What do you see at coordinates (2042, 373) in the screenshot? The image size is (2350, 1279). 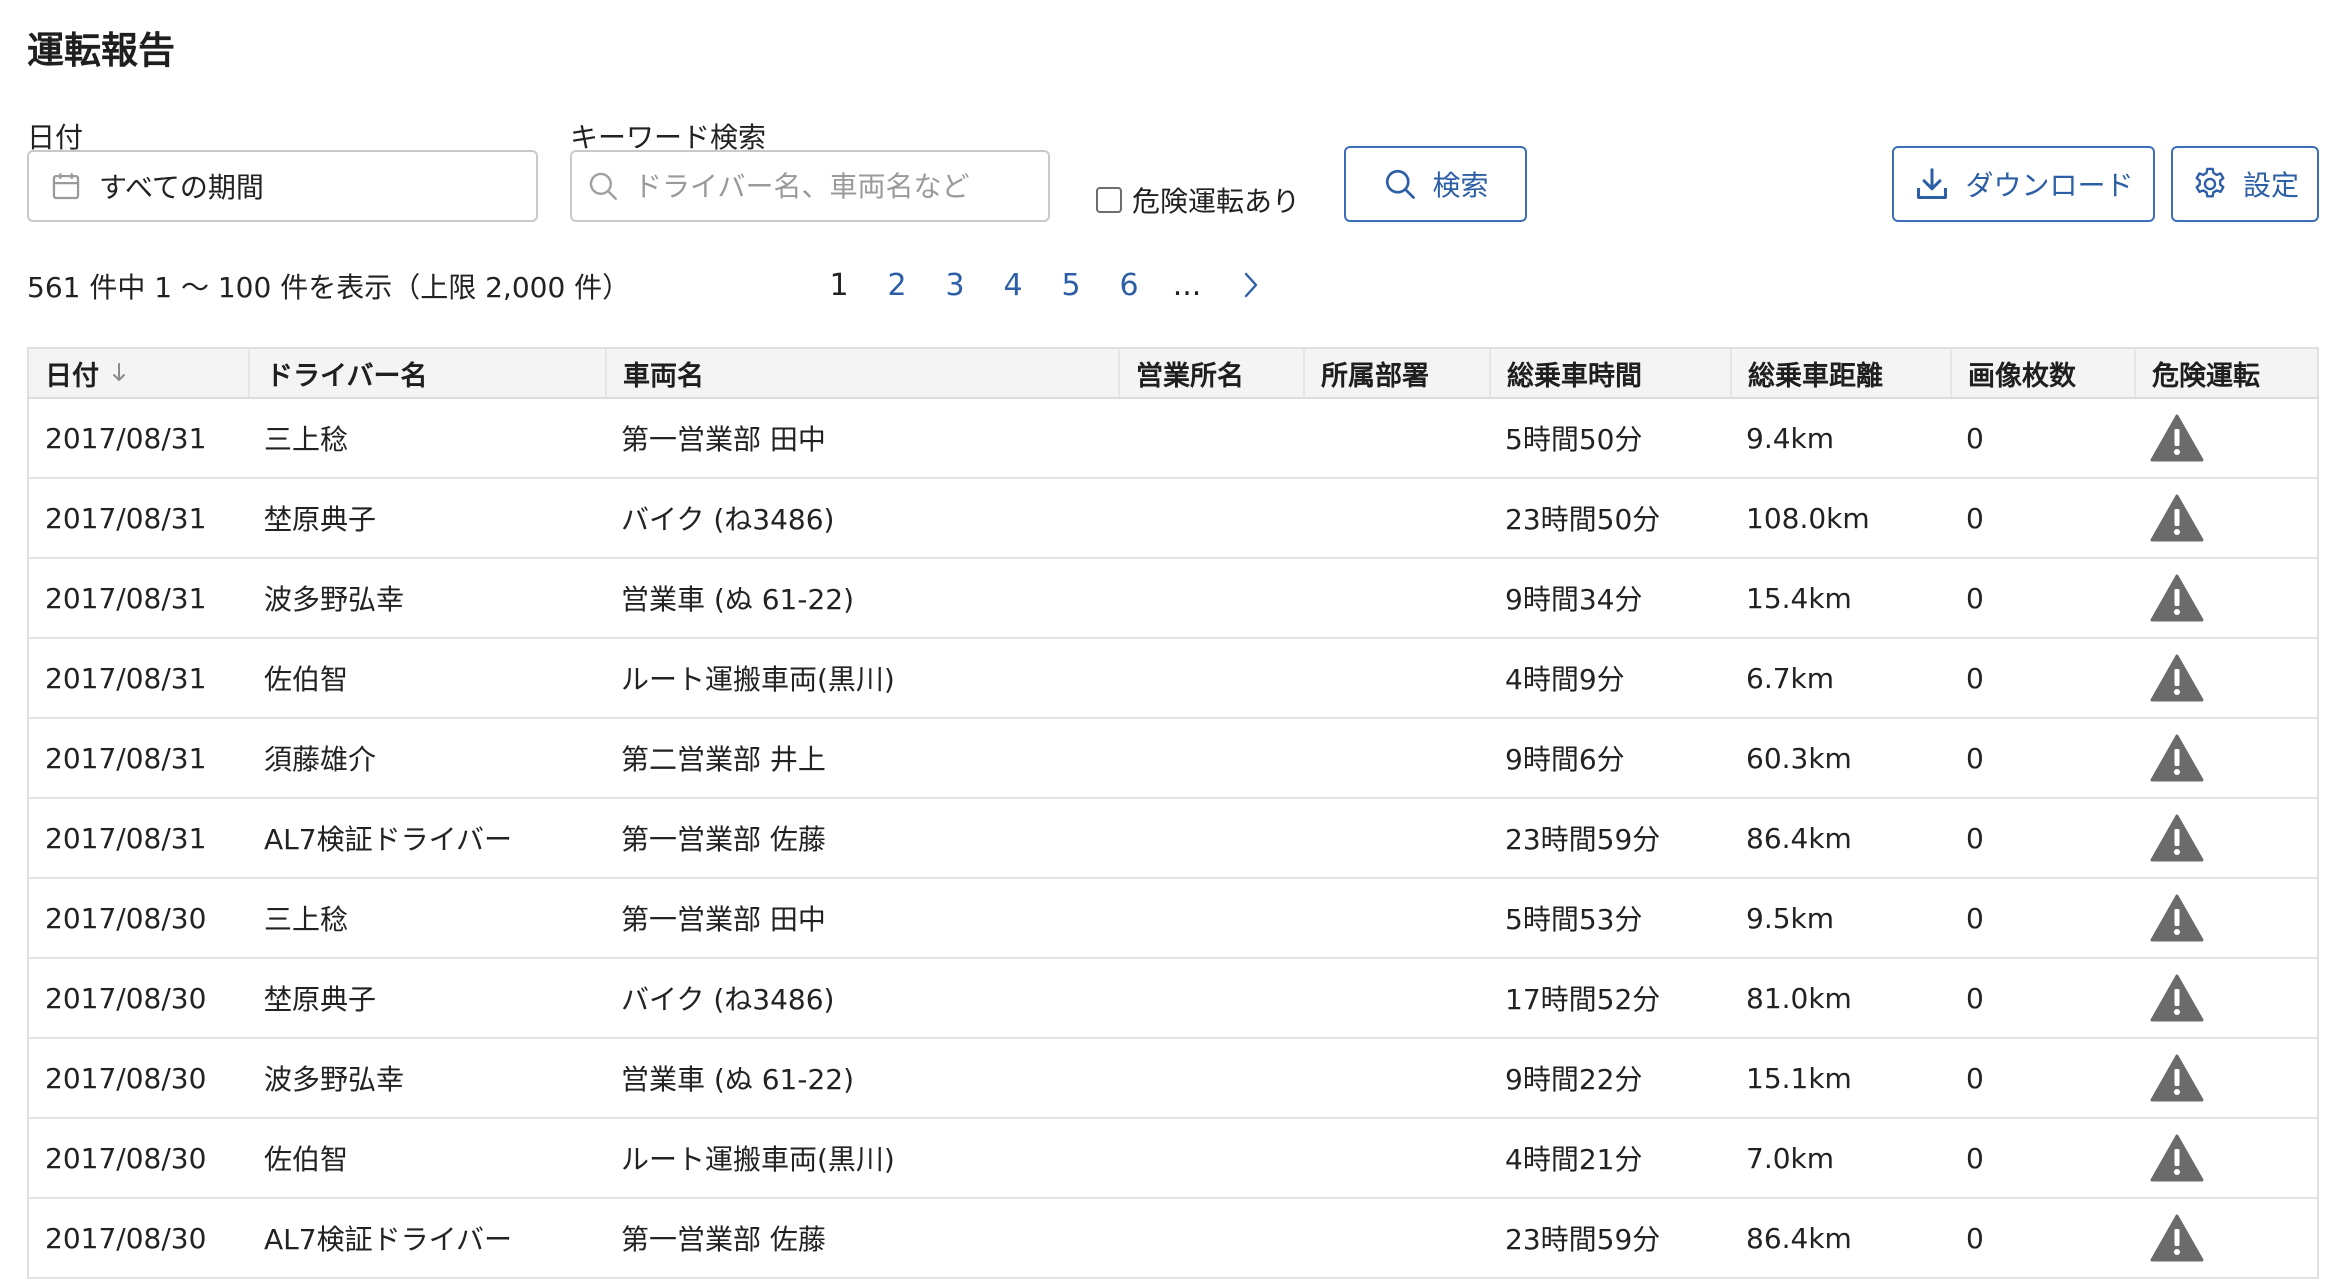 I see `column-header-image-count: 画像枚数` at bounding box center [2042, 373].